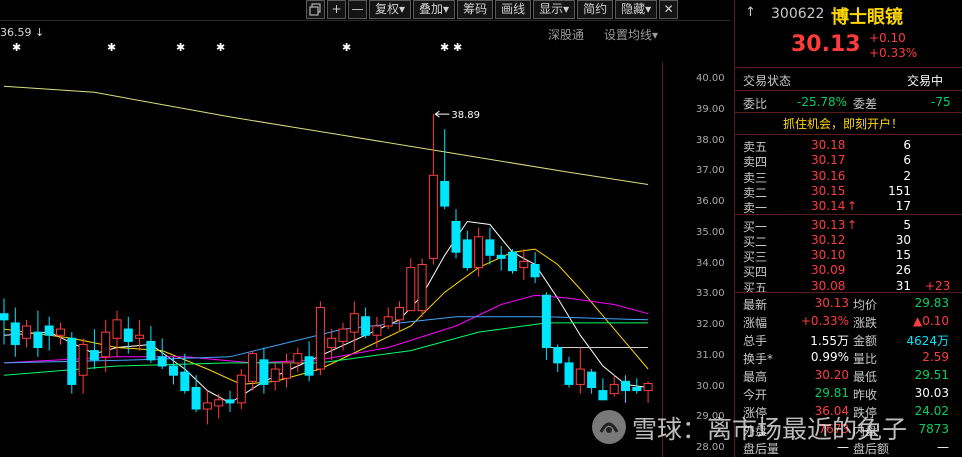 This screenshot has height=457, width=962. I want to click on collapse-arrow-icon: ↑, so click(750, 12).